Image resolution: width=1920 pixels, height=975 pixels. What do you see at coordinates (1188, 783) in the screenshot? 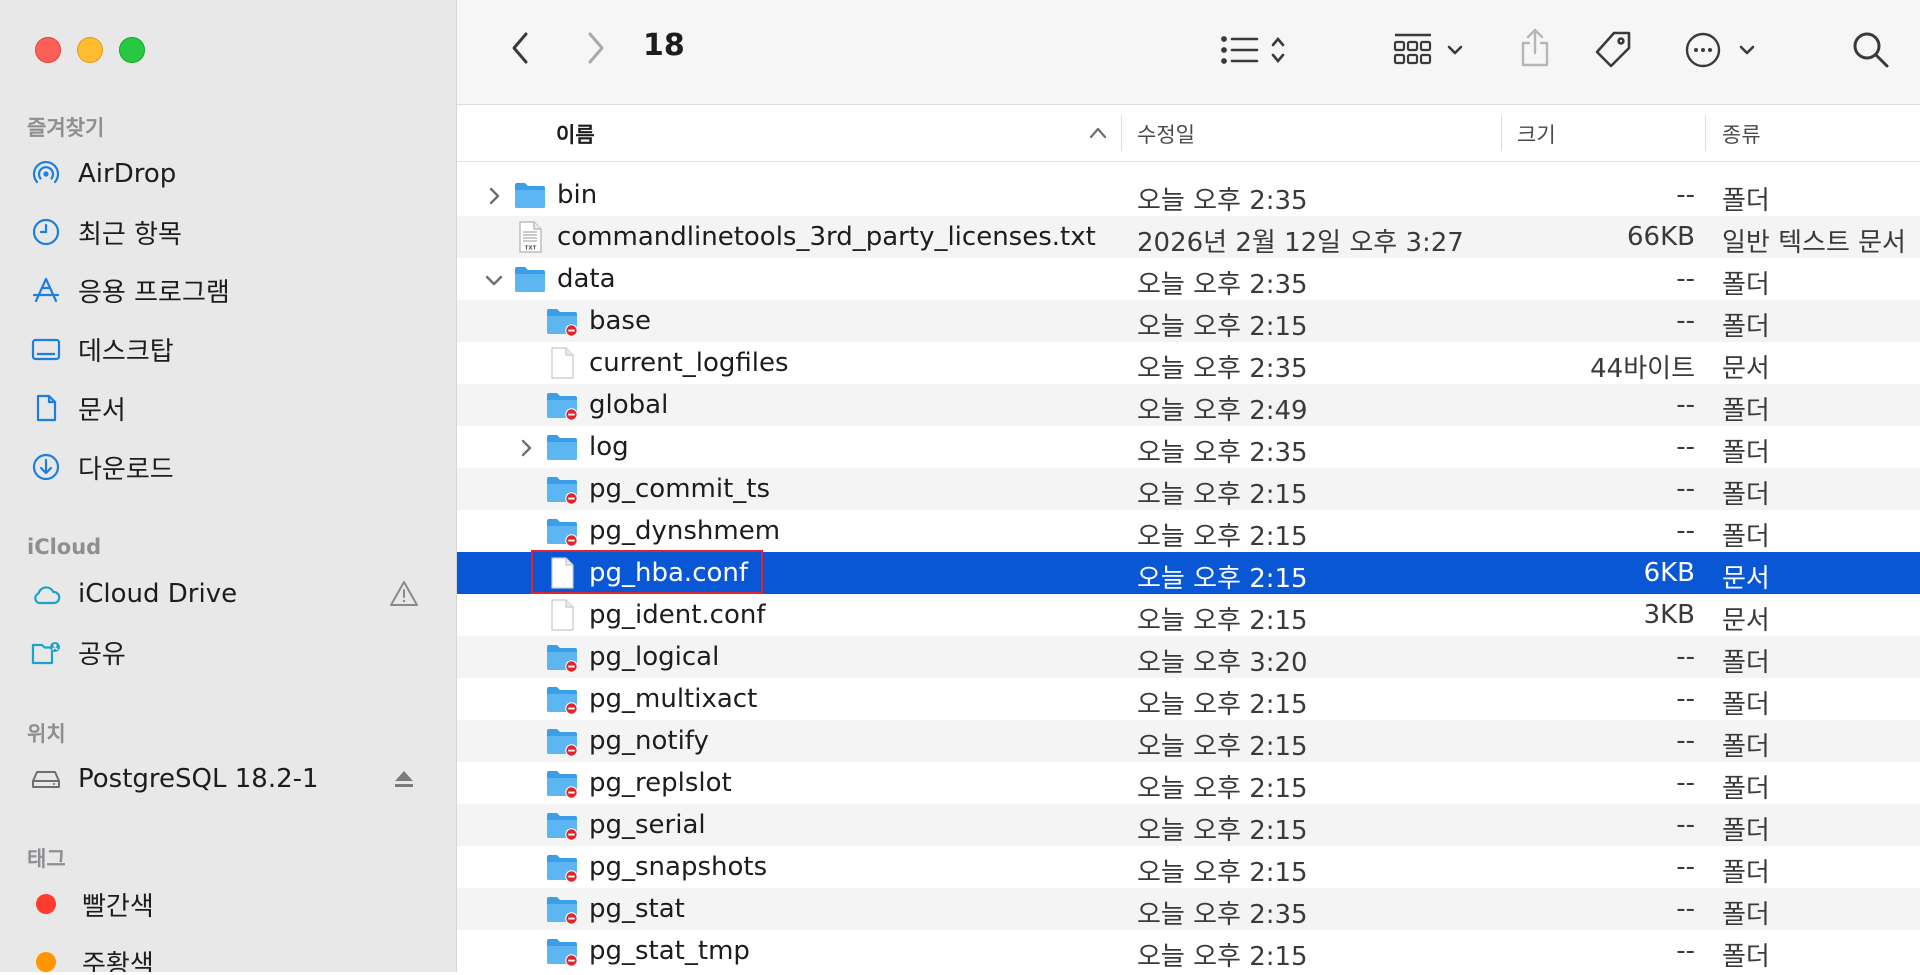
I see `table-row: pg_replslot 오늘 오후 2:15 -- 폴더` at bounding box center [1188, 783].